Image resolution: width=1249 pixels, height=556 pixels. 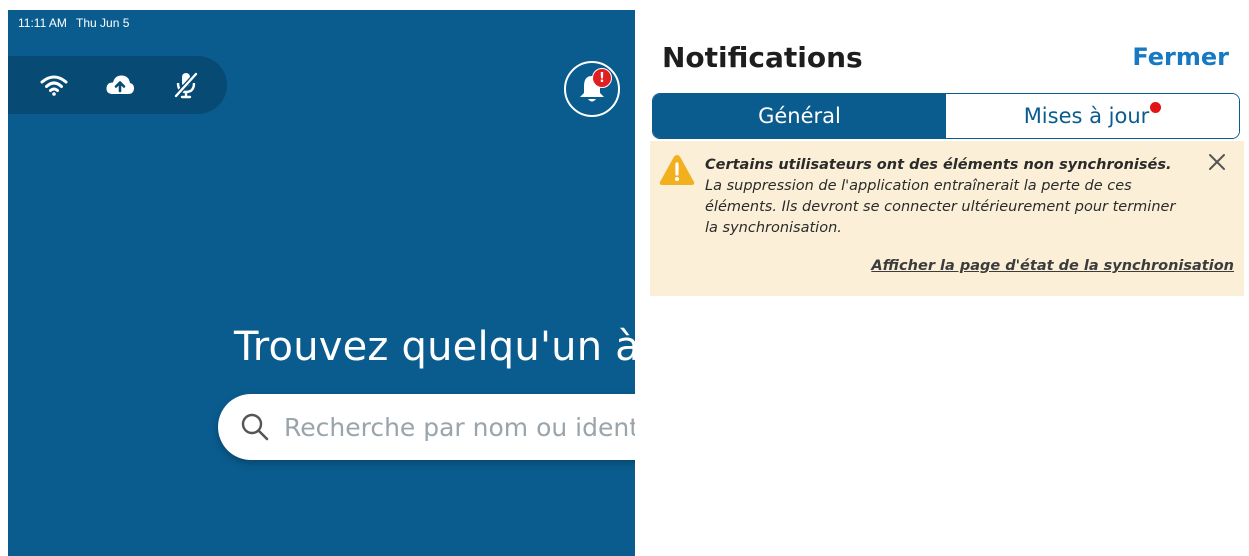 I want to click on tab-updates: Mises à jour, so click(x=1092, y=116).